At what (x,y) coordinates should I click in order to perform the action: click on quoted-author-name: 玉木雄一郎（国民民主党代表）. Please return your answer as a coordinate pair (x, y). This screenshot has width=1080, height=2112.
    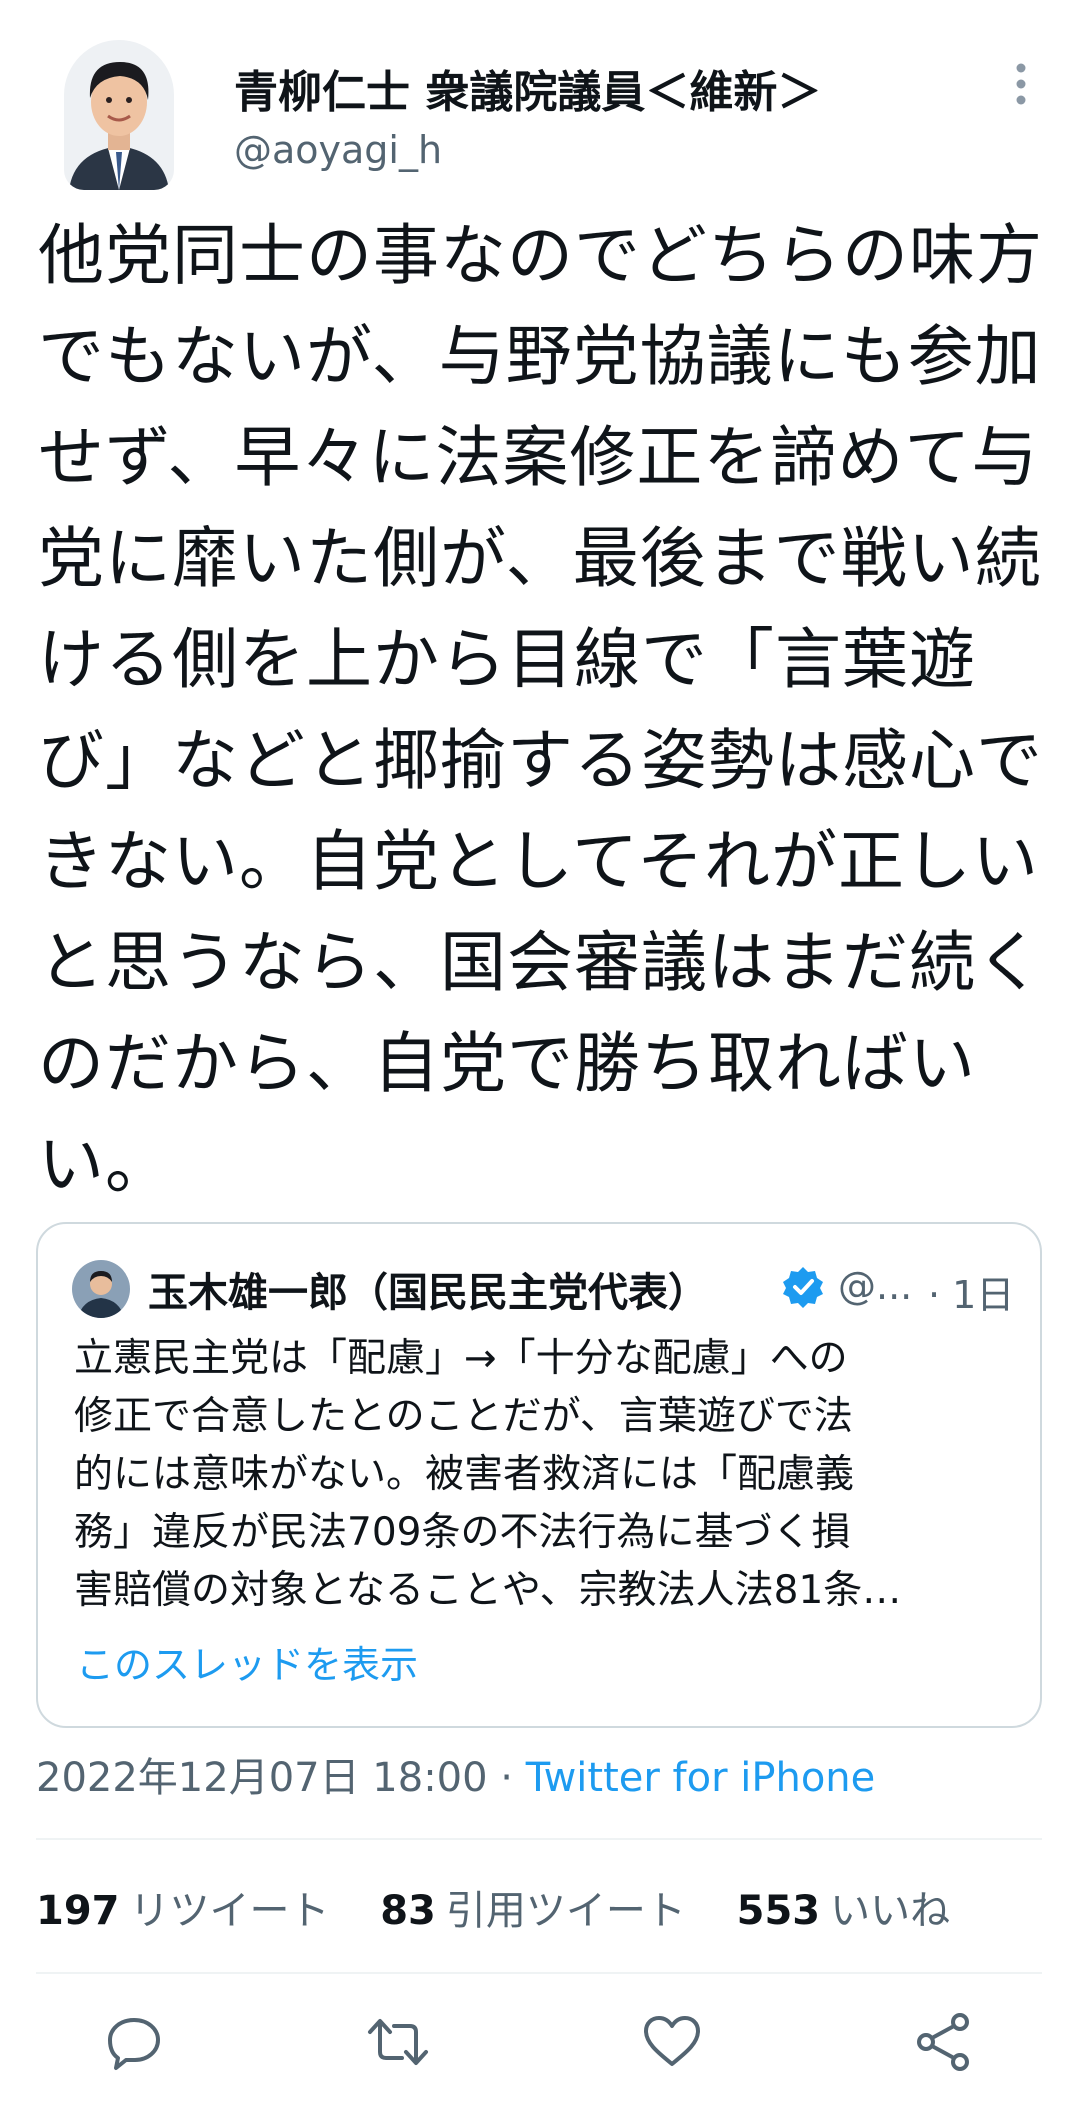
    Looking at the image, I should click on (428, 1289).